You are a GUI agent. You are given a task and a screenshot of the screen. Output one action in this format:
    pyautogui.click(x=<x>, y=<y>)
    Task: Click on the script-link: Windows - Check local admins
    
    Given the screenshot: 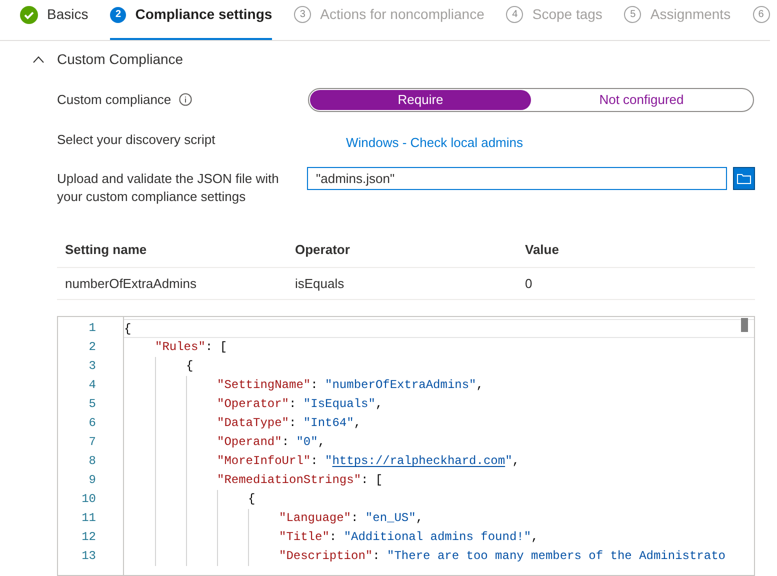 What is the action you would take?
    pyautogui.click(x=435, y=142)
    